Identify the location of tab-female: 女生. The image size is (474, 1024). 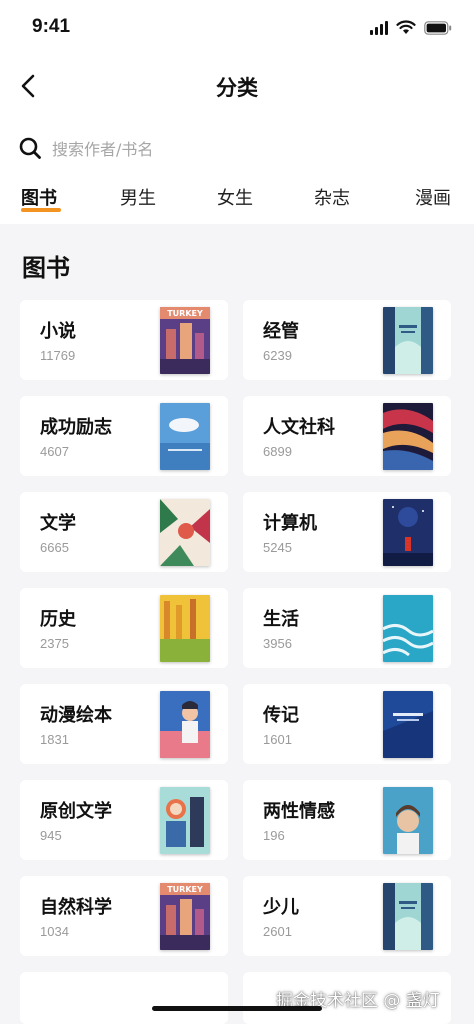
(235, 197).